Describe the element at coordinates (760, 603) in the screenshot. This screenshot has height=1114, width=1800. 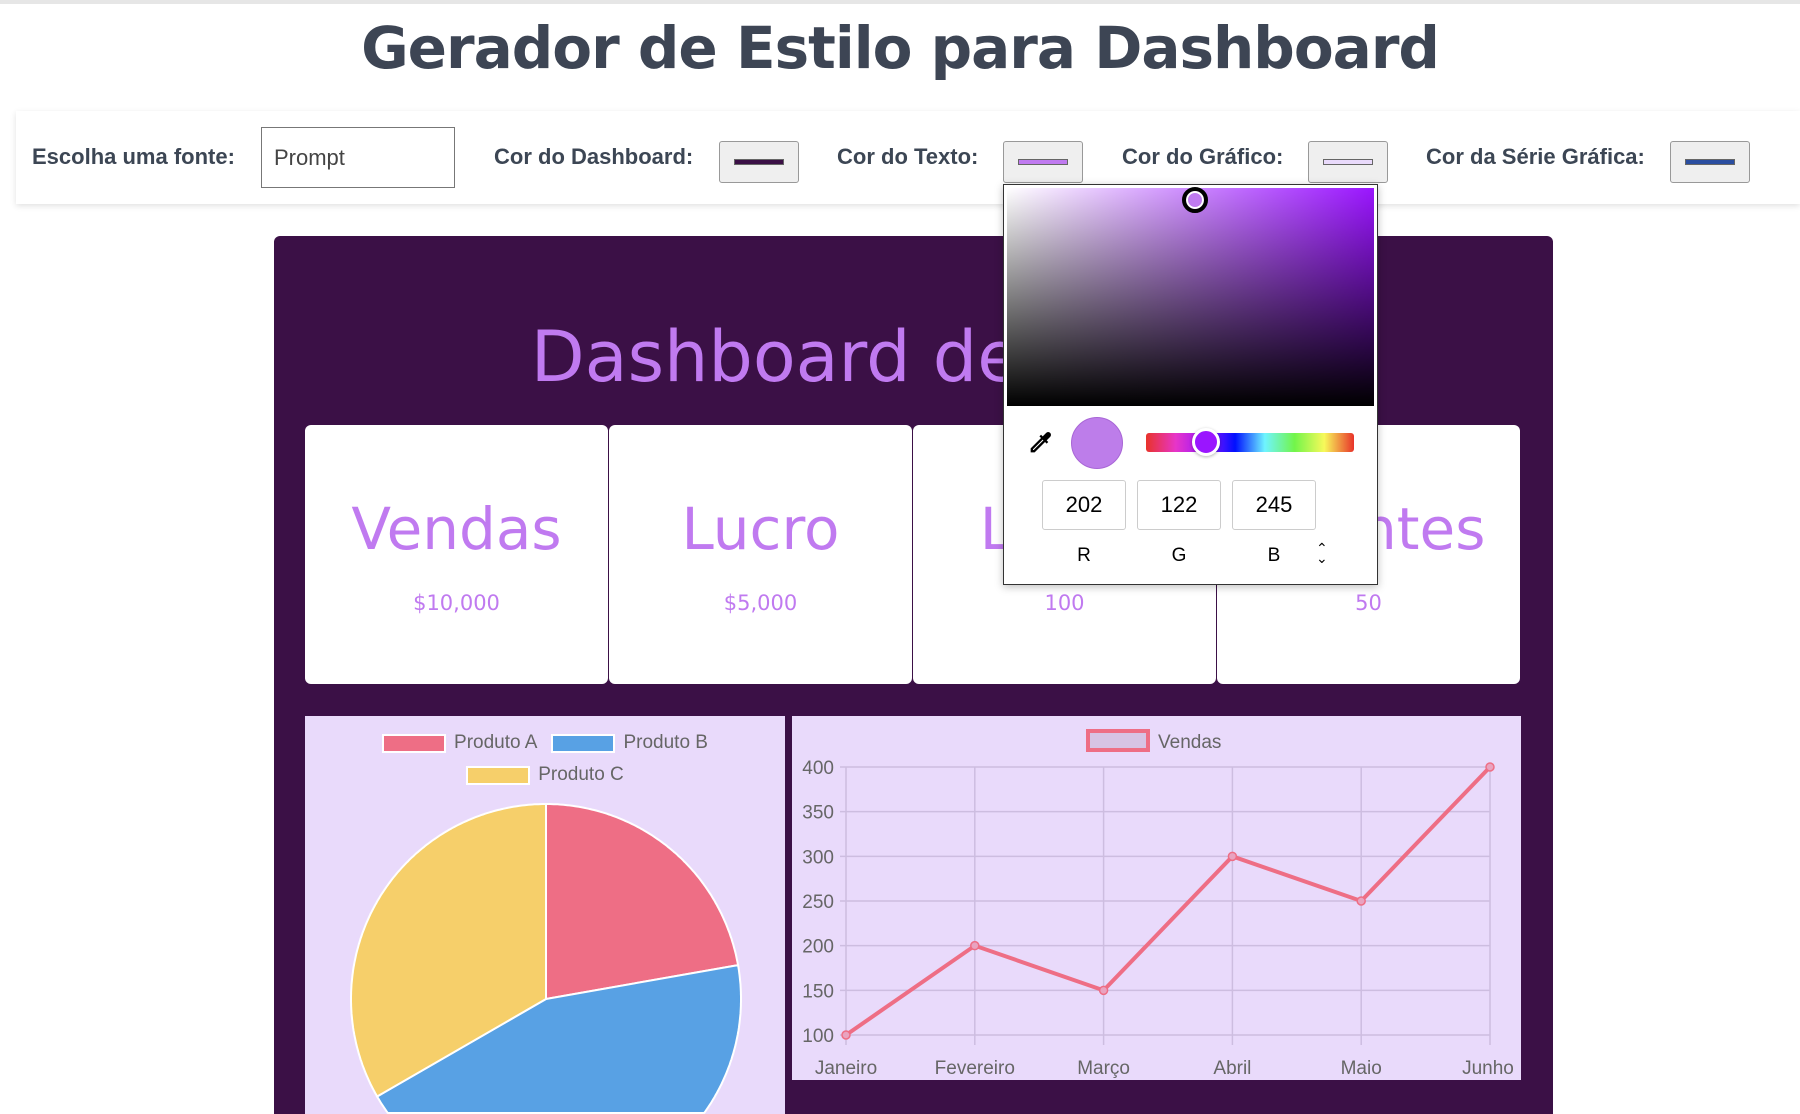
I see `card-value: $5,000` at that location.